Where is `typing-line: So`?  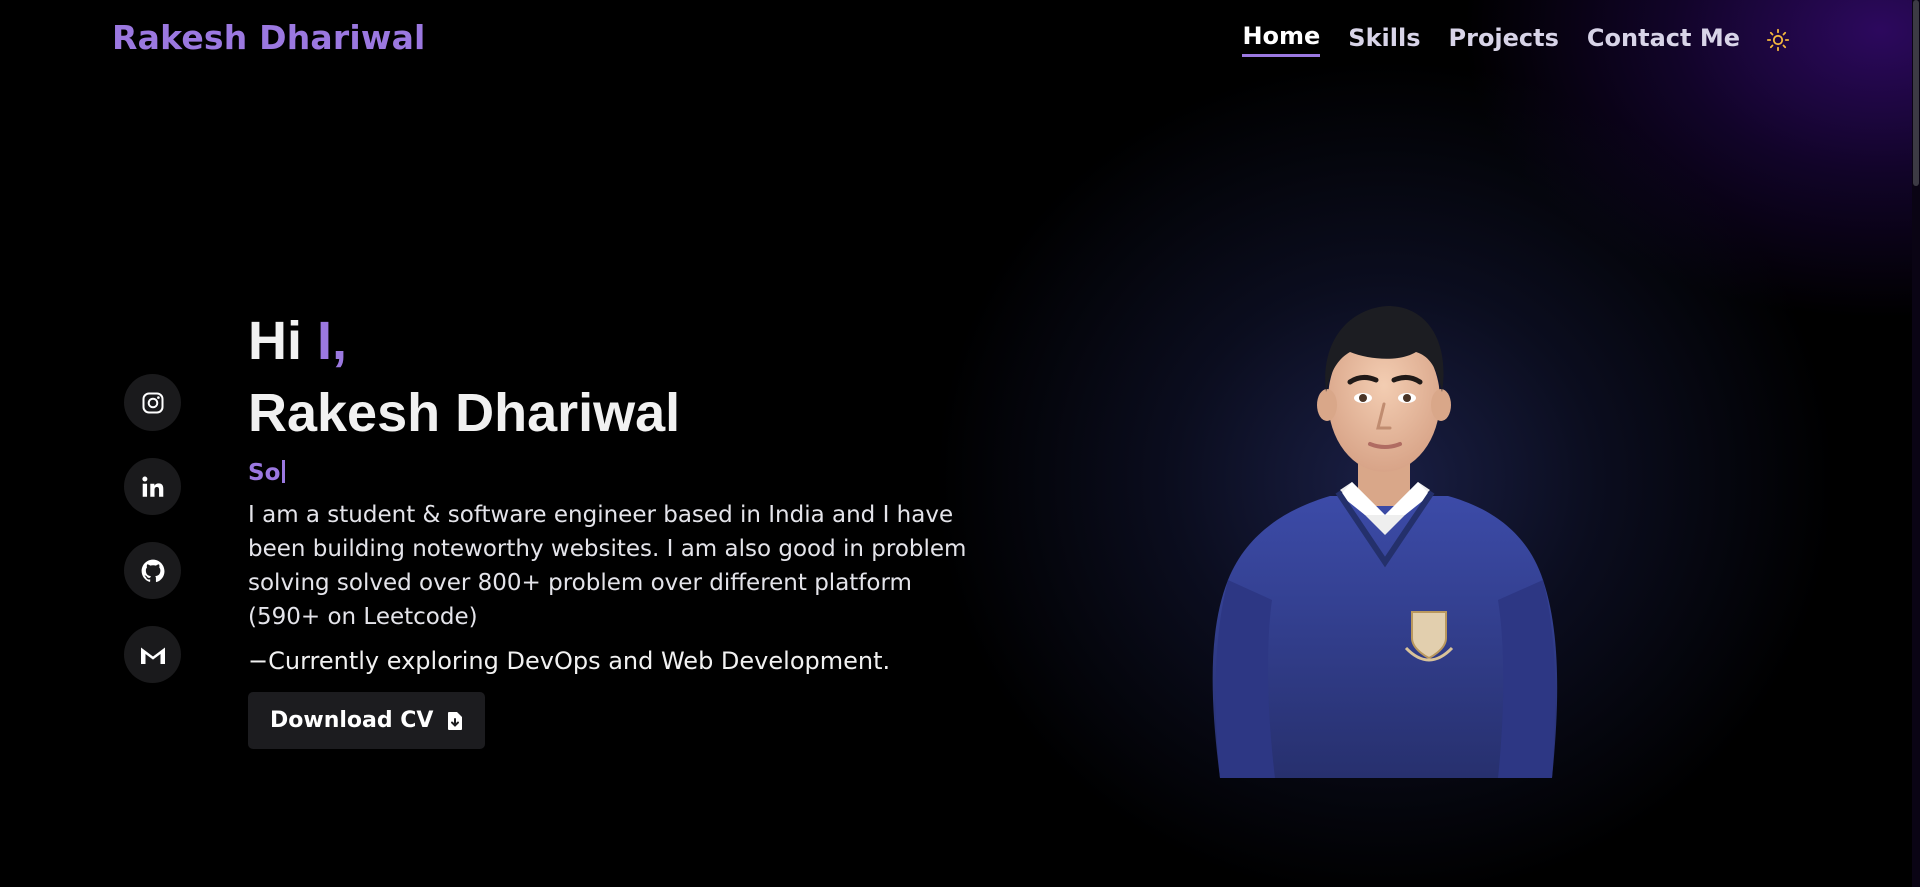
typing-line: So is located at coordinates (618, 473).